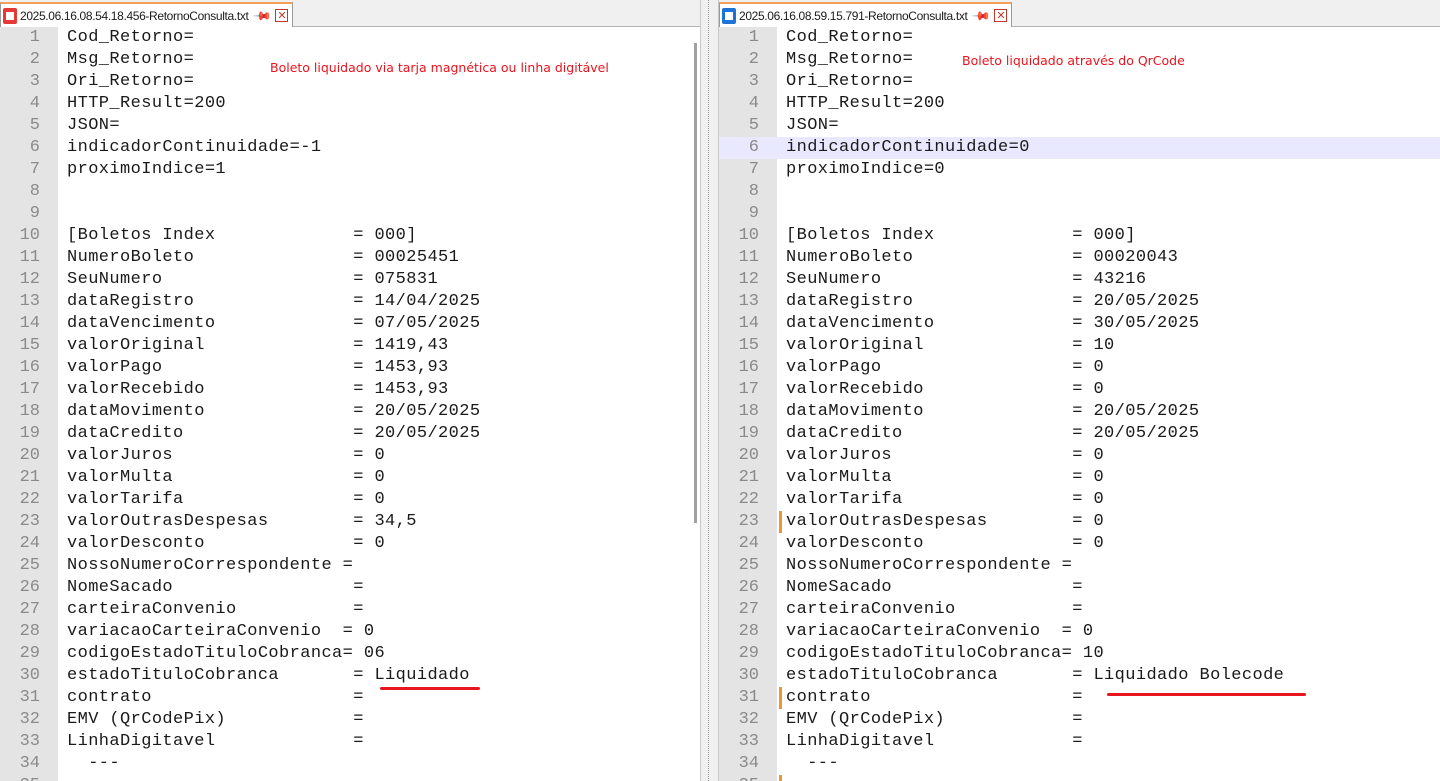  Describe the element at coordinates (748, 719) in the screenshot. I see `line-number: 32` at that location.